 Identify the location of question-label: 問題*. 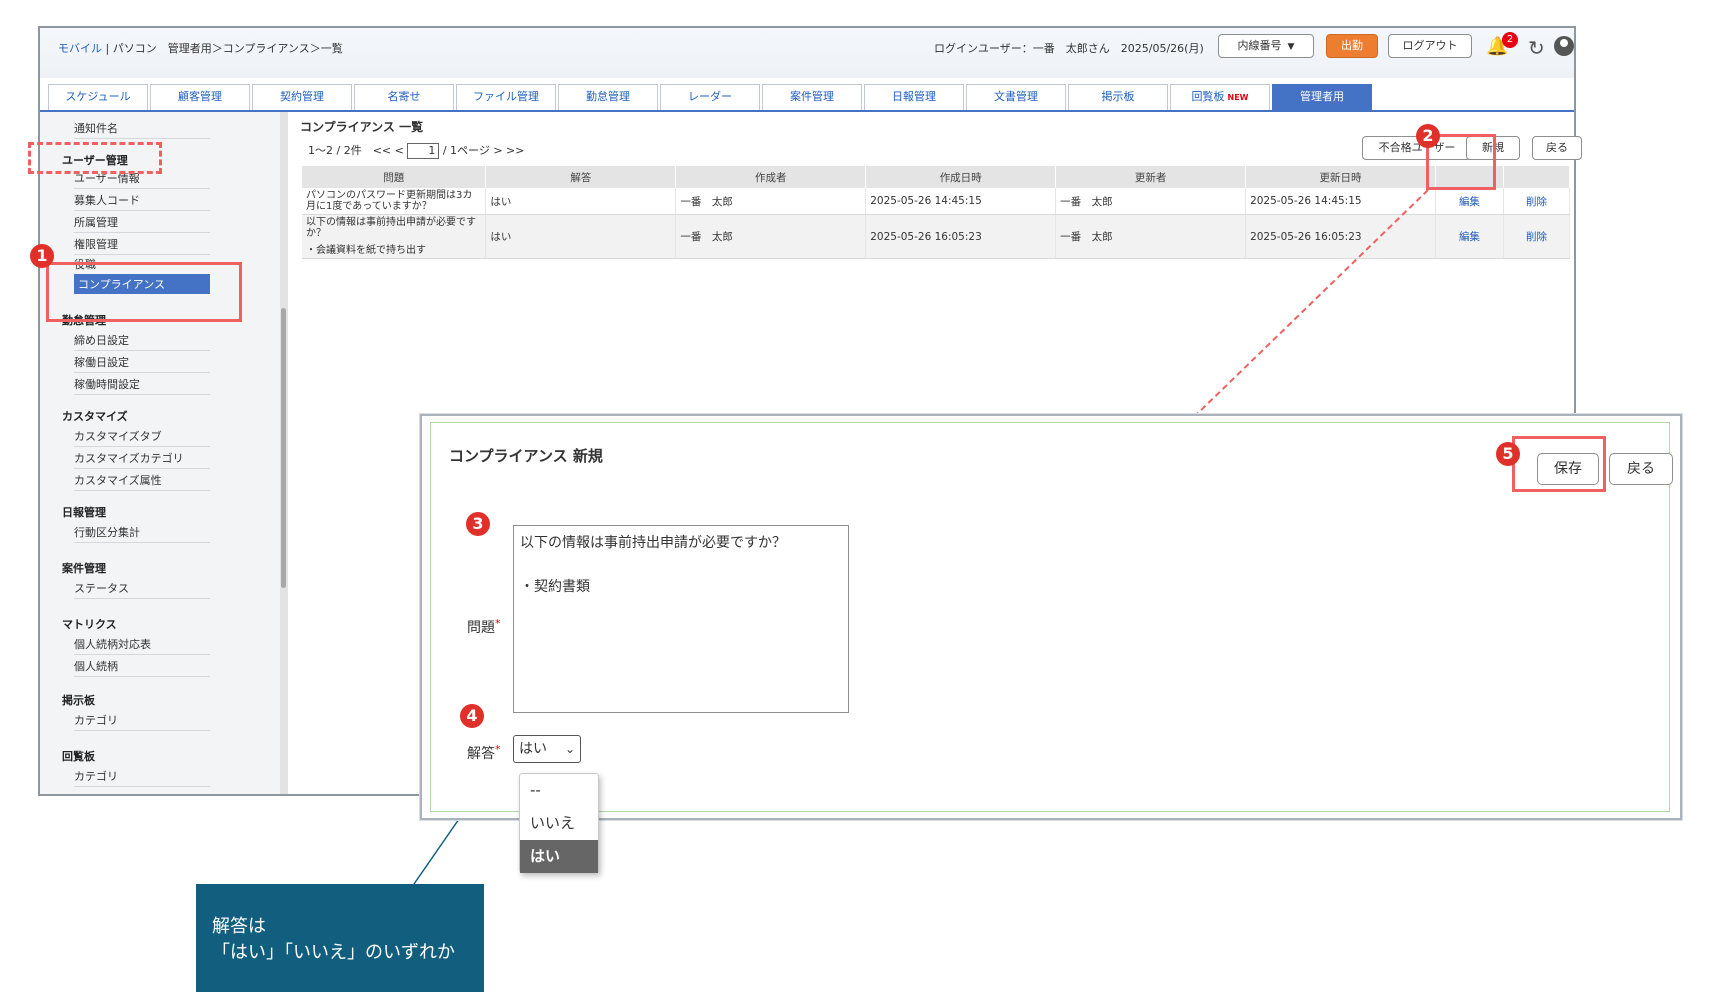
(484, 627).